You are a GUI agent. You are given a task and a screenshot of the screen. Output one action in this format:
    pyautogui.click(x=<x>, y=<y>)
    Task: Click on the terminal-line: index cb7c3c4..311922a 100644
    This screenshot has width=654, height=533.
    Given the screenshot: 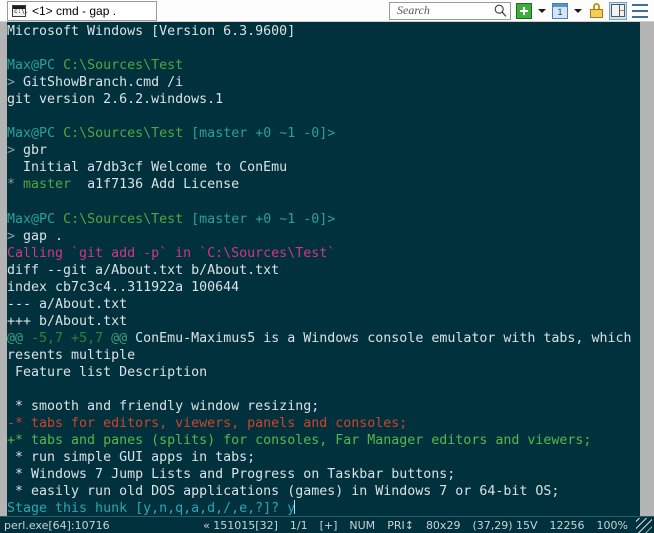 What is the action you would take?
    pyautogui.click(x=323, y=287)
    